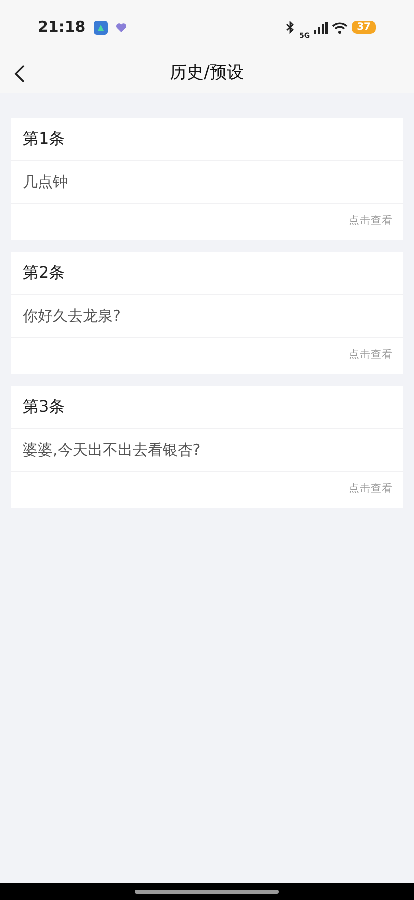  I want to click on entry-card: 第3条 婆婆,今天出不出去看银杏? 点击查看, so click(207, 447).